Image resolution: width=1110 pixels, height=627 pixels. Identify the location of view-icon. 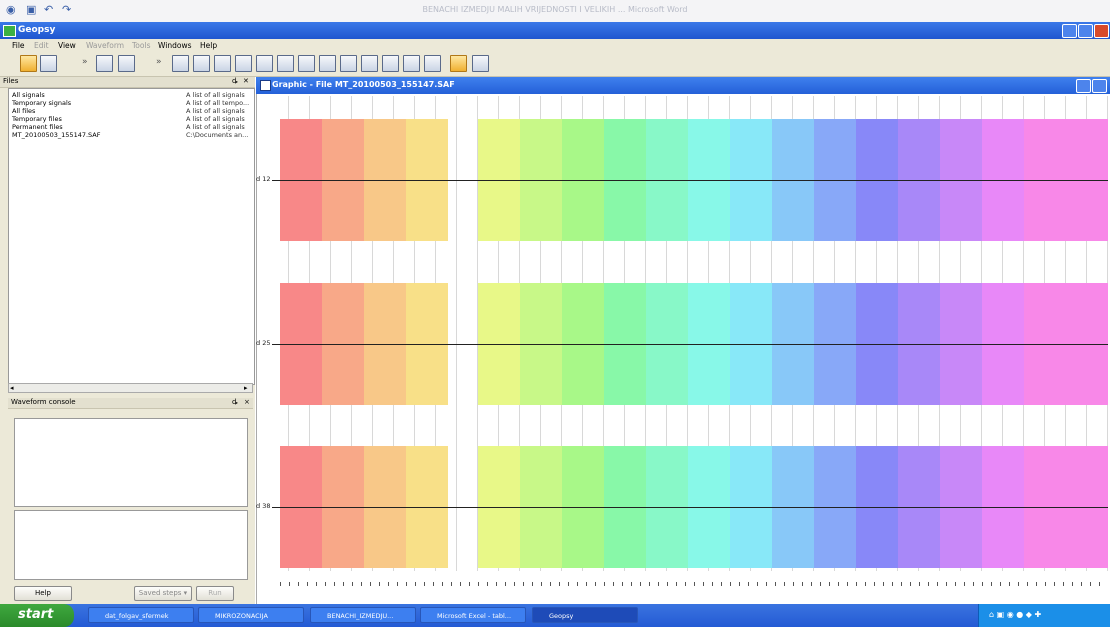
(126, 63).